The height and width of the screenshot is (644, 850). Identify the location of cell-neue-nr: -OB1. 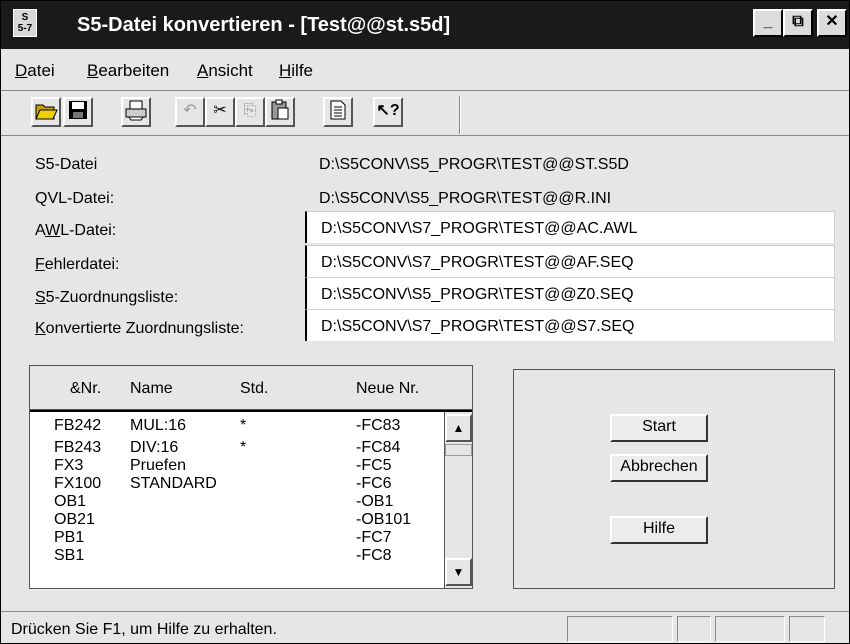
(375, 501).